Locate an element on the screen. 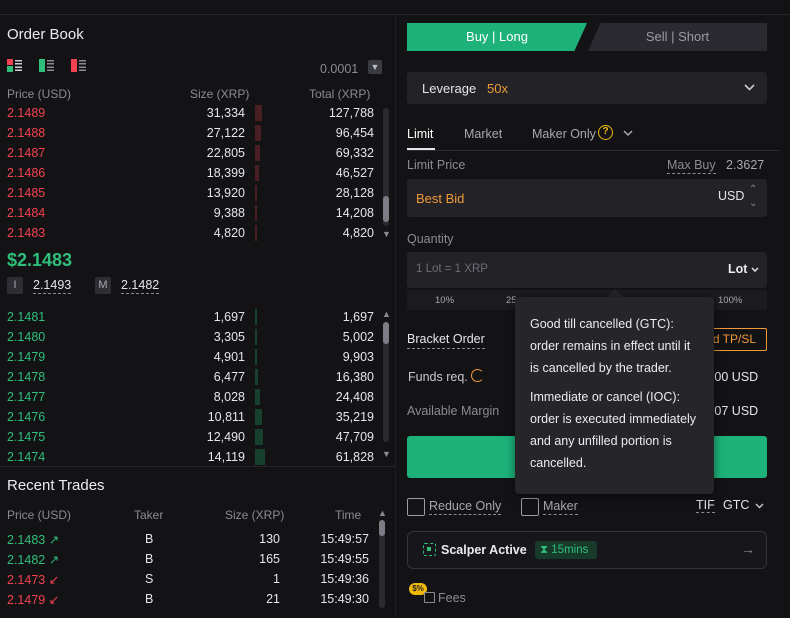 The width and height of the screenshot is (790, 618). leverage-value: 50x is located at coordinates (497, 88).